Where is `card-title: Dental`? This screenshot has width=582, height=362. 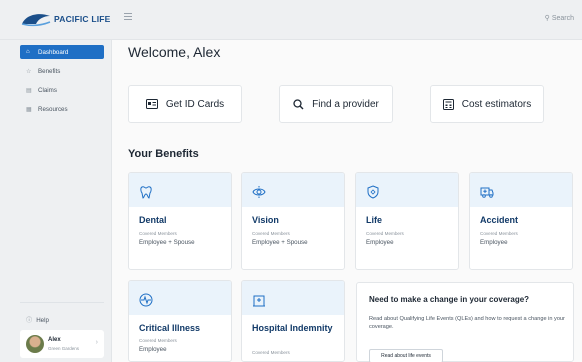 card-title: Dental is located at coordinates (153, 220).